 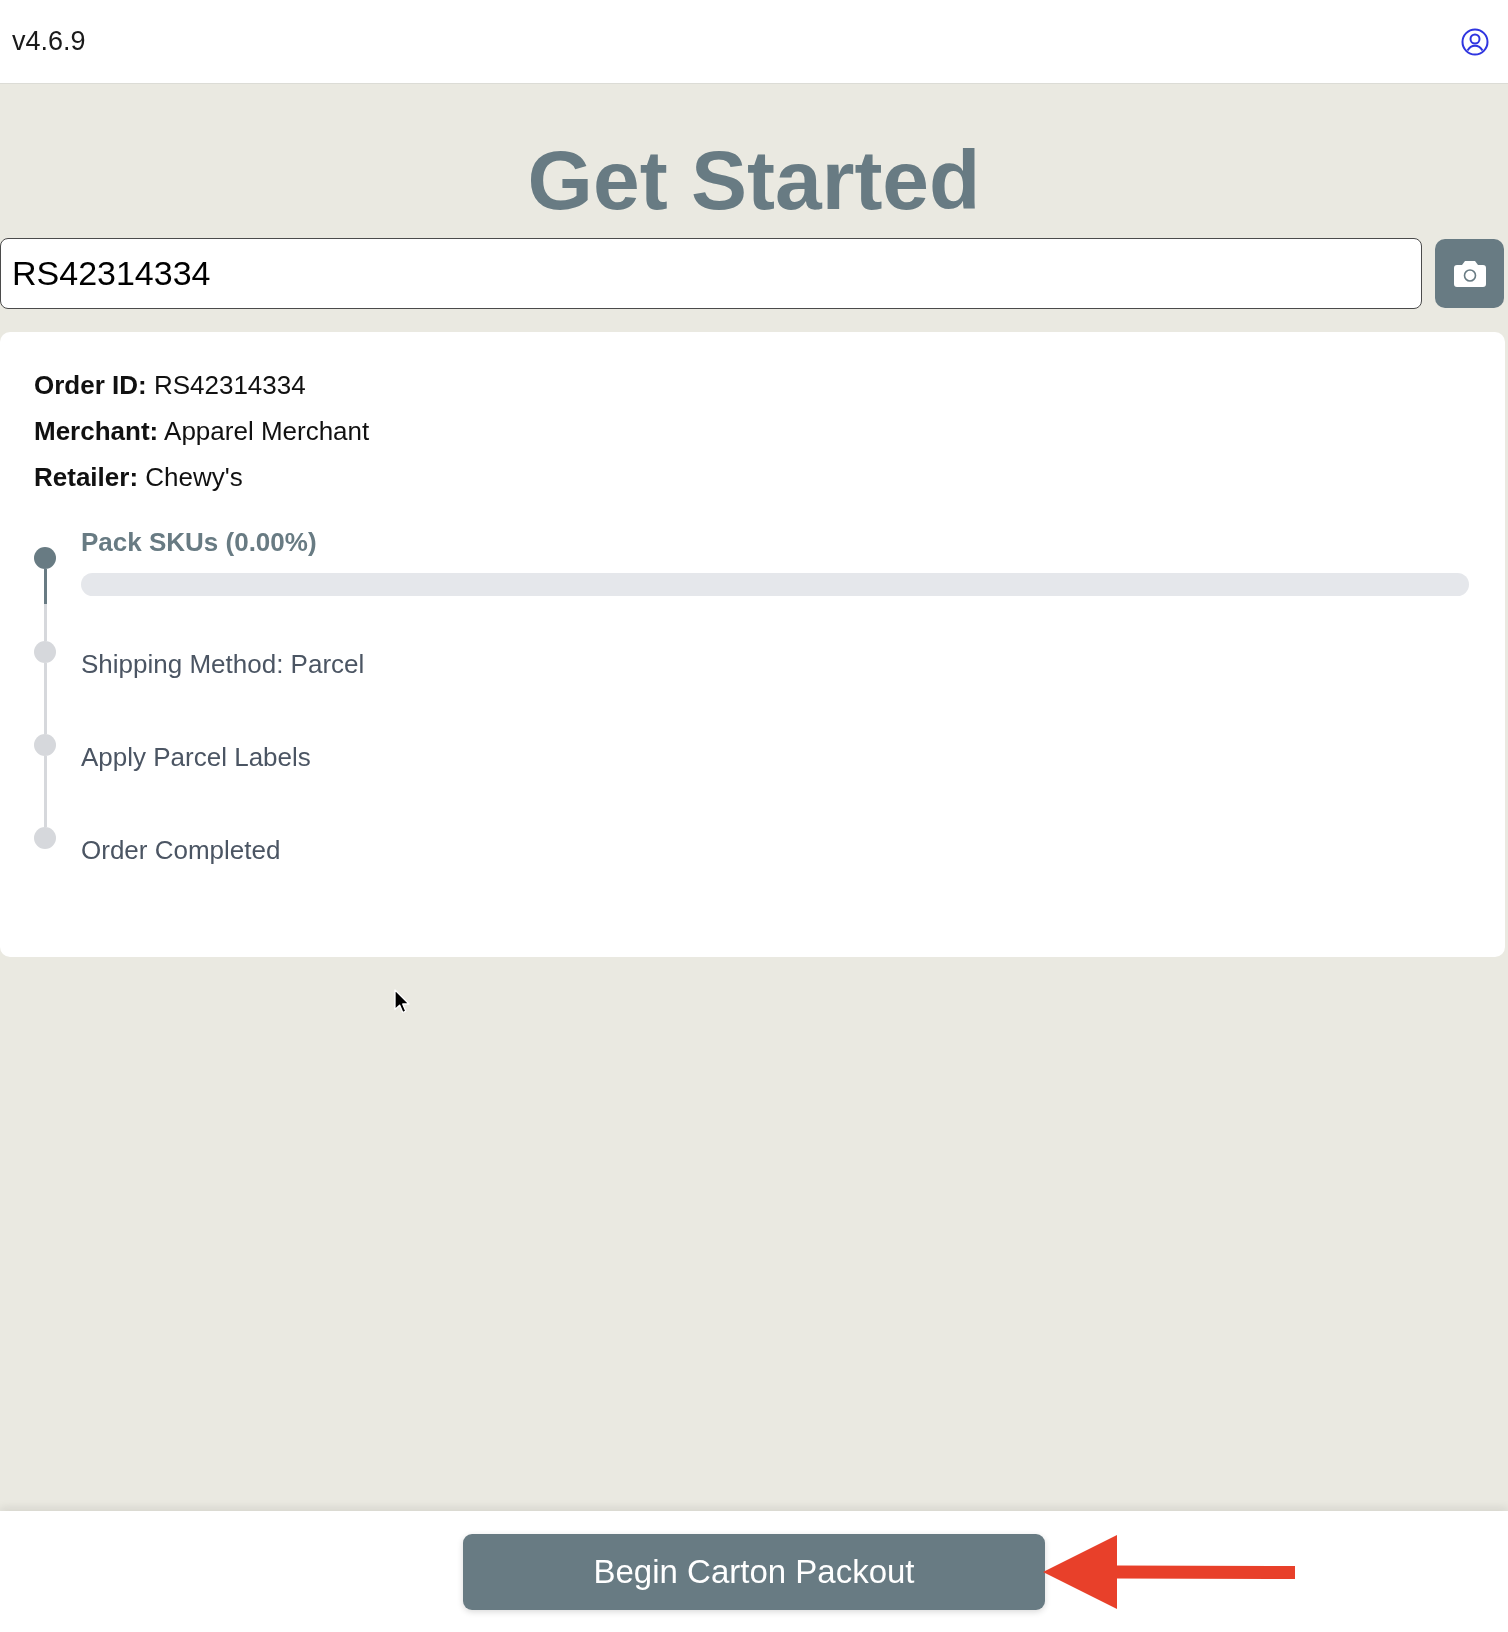 I want to click on version-label: v4.6.9, so click(x=49, y=42).